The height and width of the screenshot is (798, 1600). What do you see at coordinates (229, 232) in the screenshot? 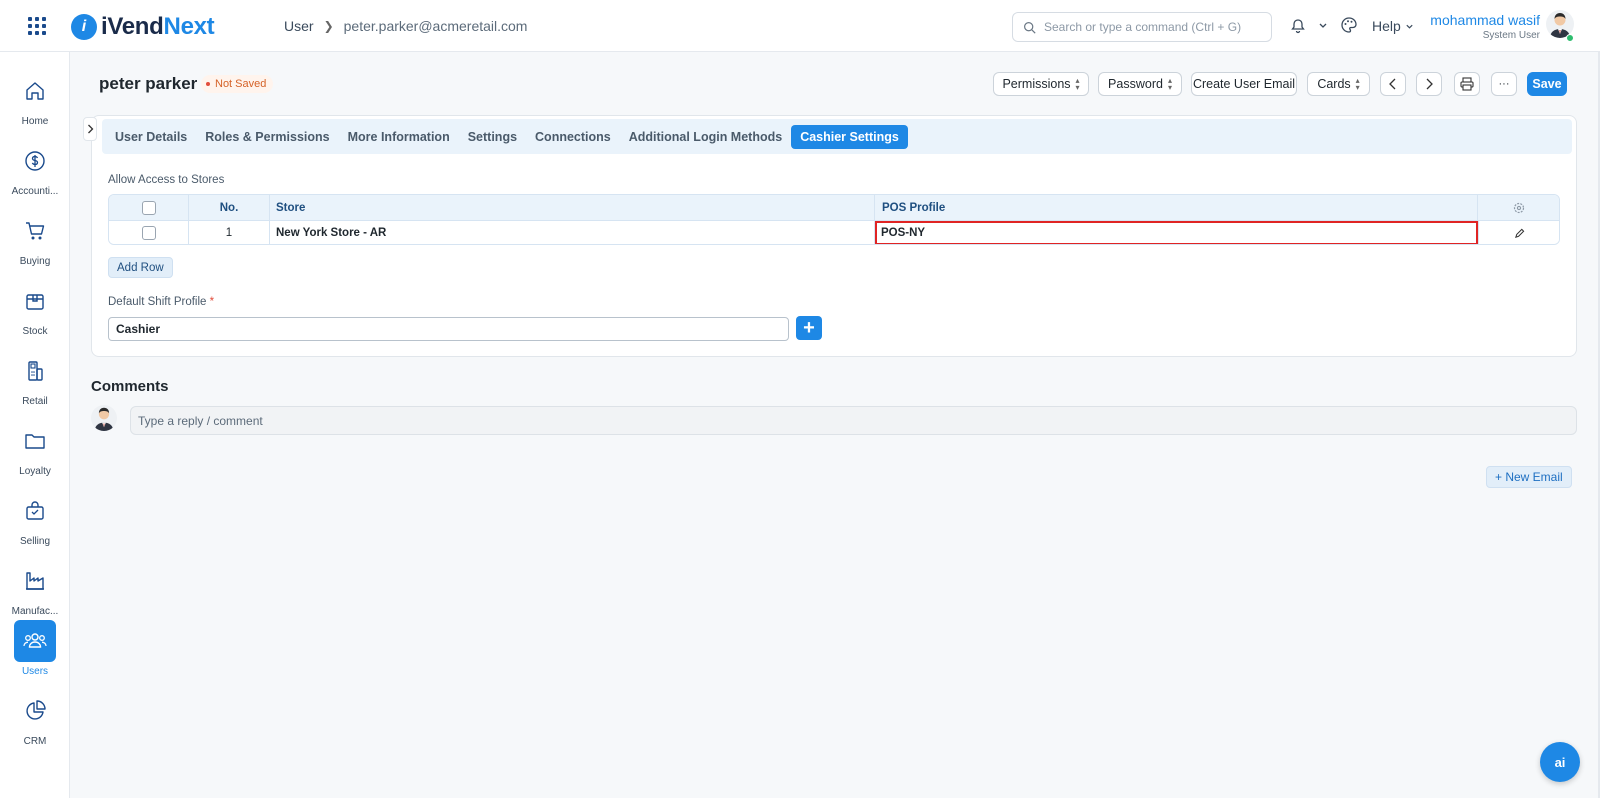
I see `row-number: 1` at bounding box center [229, 232].